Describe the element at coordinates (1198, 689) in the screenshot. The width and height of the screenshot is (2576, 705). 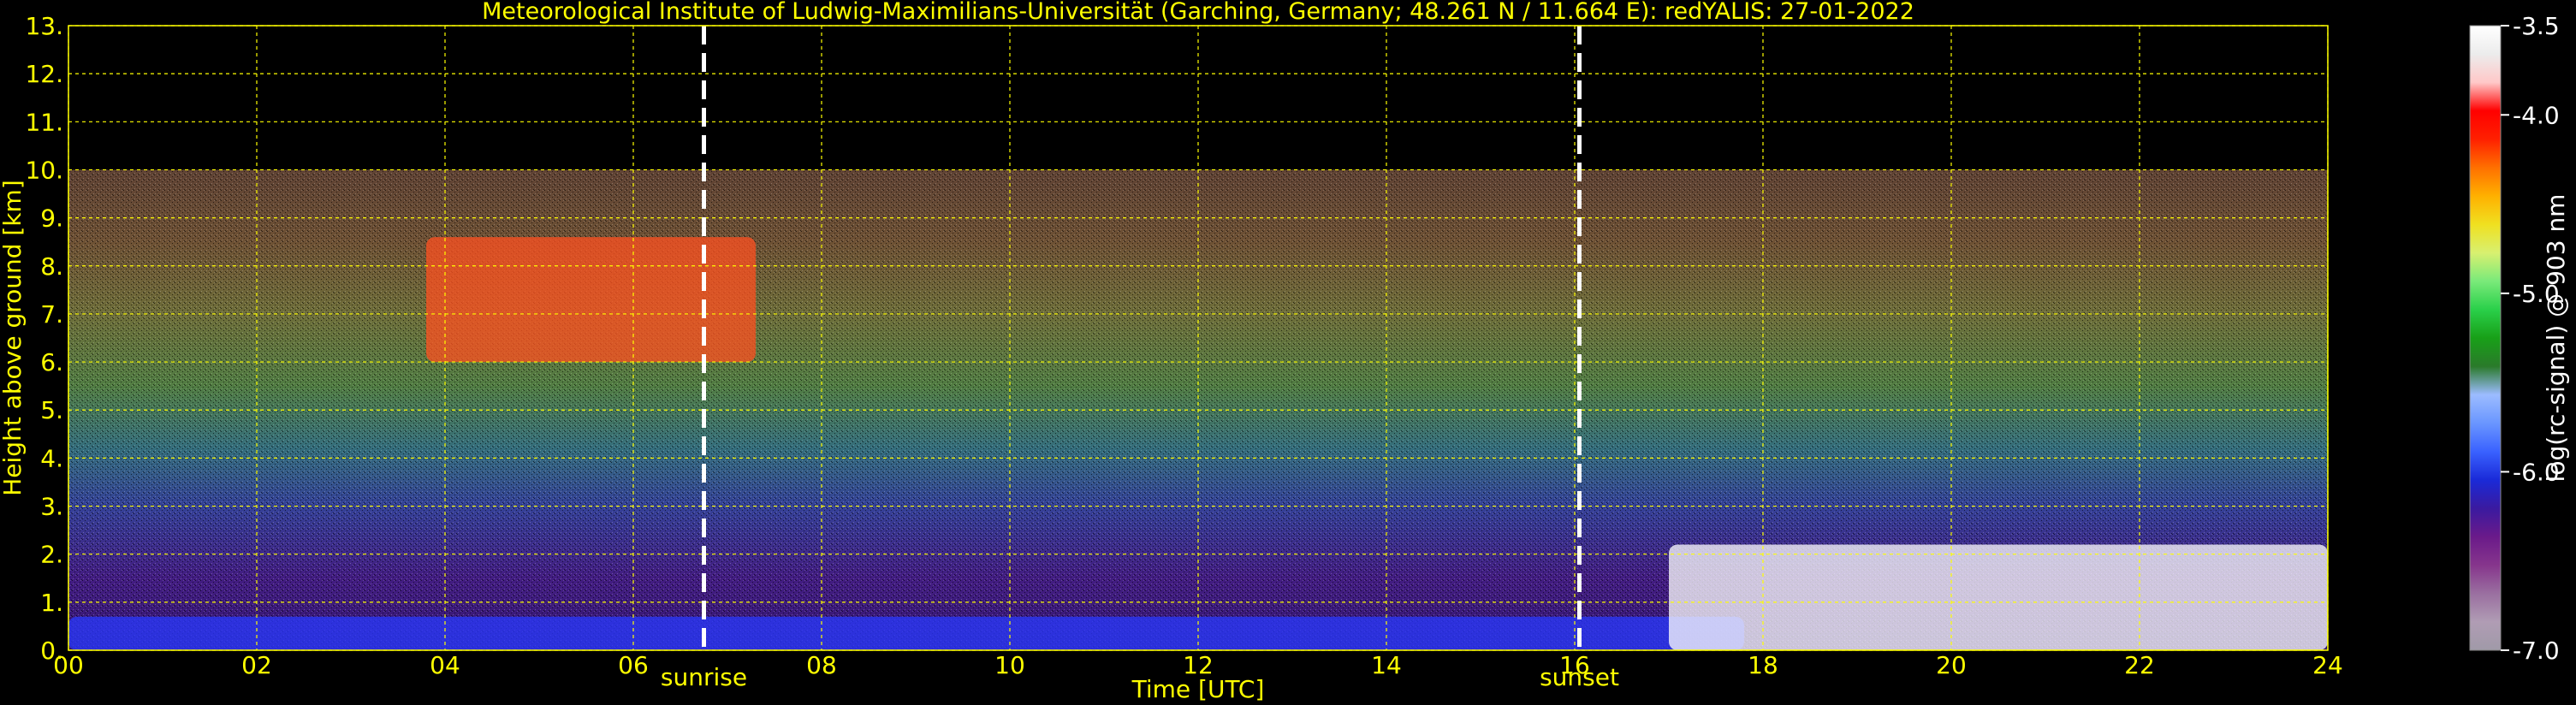
I see `x-axis-label: Time [UTC]` at that location.